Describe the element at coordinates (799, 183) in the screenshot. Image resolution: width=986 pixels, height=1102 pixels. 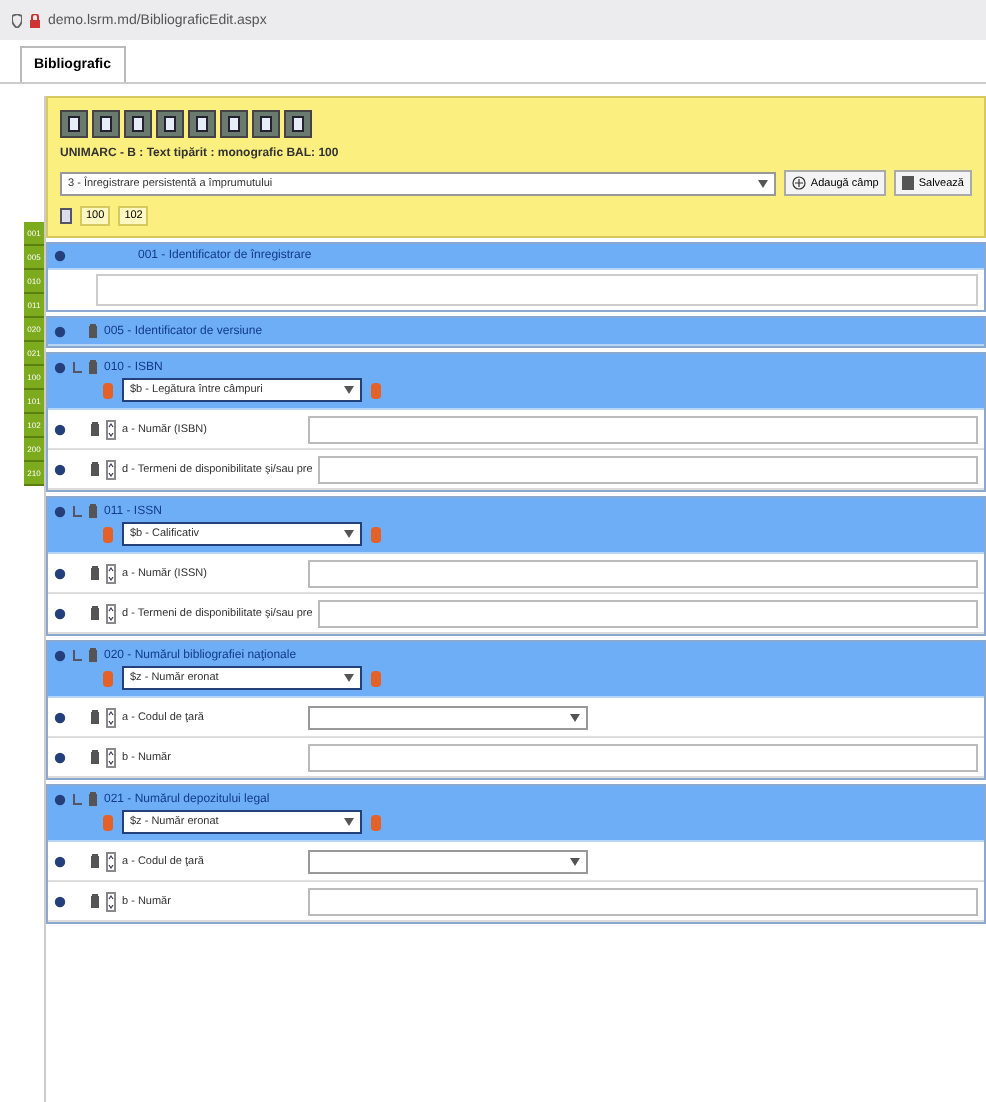
I see `plus-icon` at that location.